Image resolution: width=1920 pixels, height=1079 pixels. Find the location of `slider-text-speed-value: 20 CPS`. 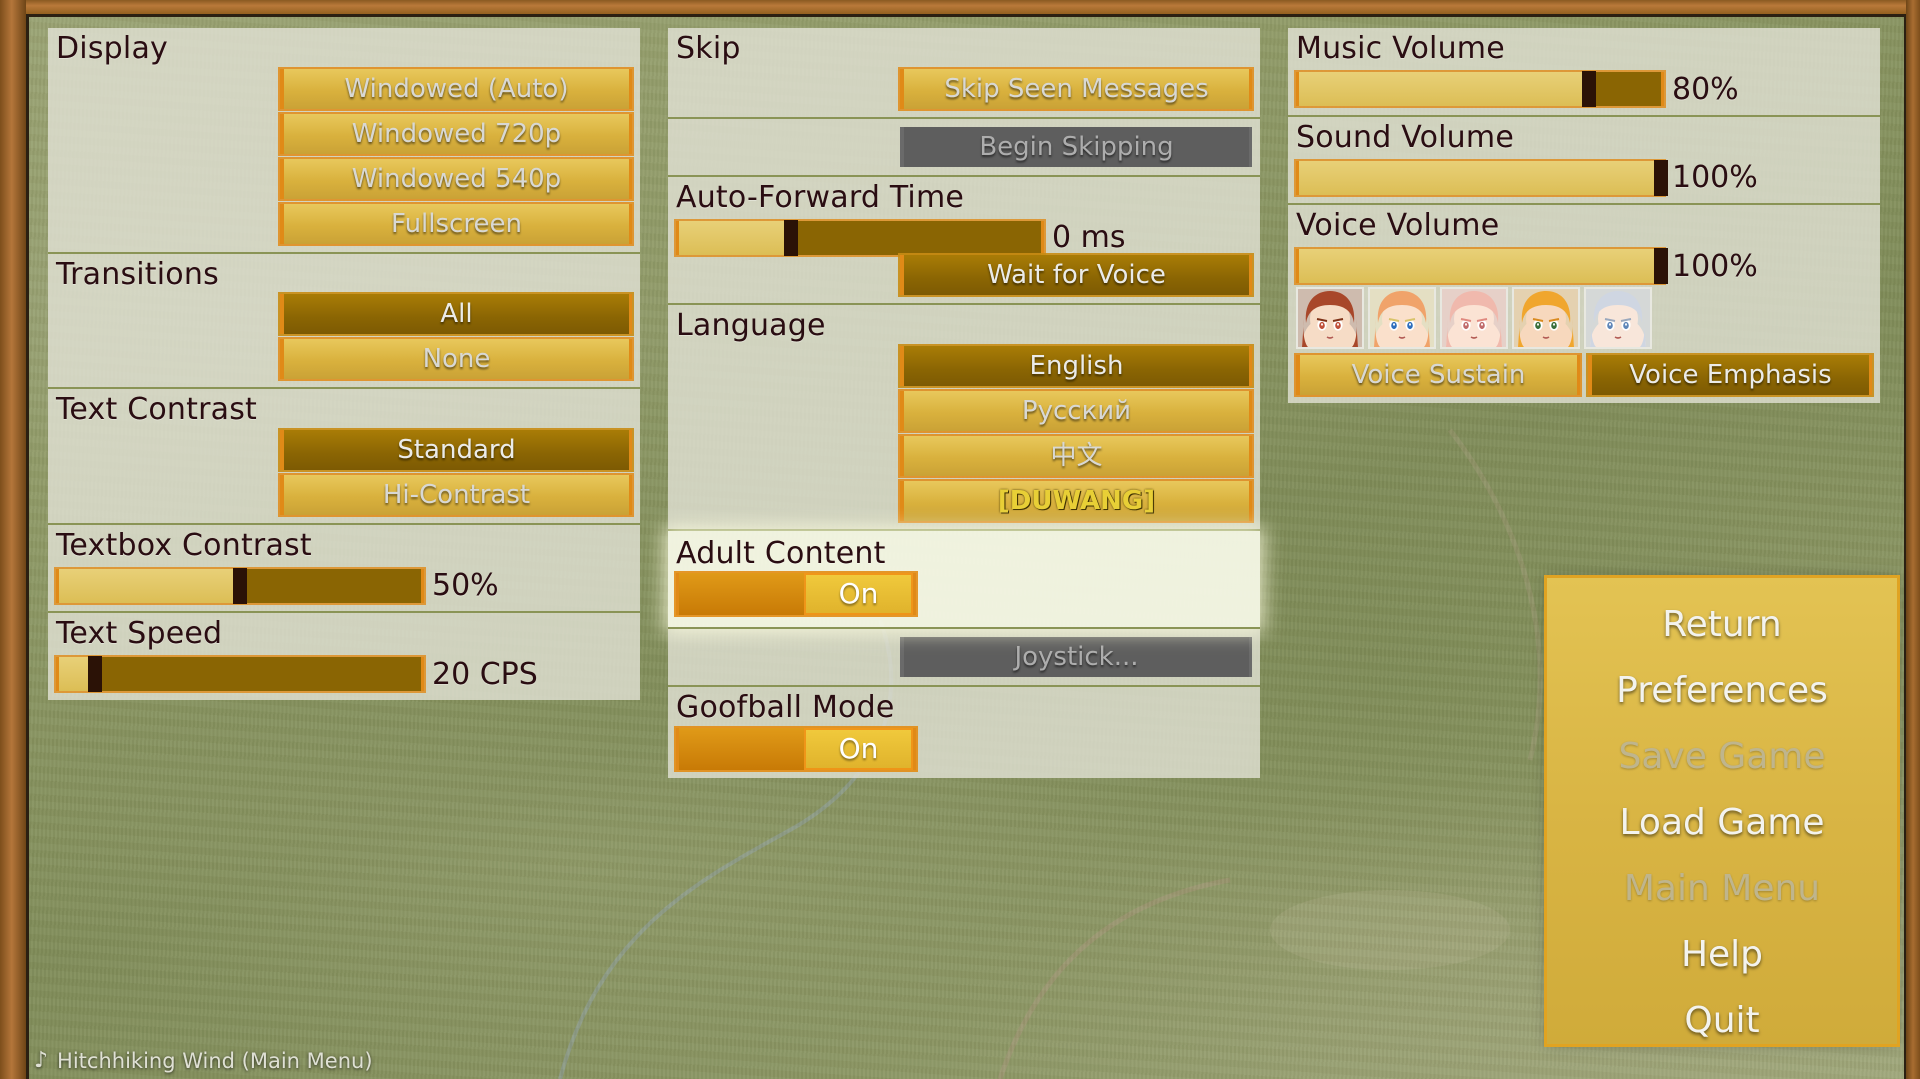

slider-text-speed-value: 20 CPS is located at coordinates (485, 674).